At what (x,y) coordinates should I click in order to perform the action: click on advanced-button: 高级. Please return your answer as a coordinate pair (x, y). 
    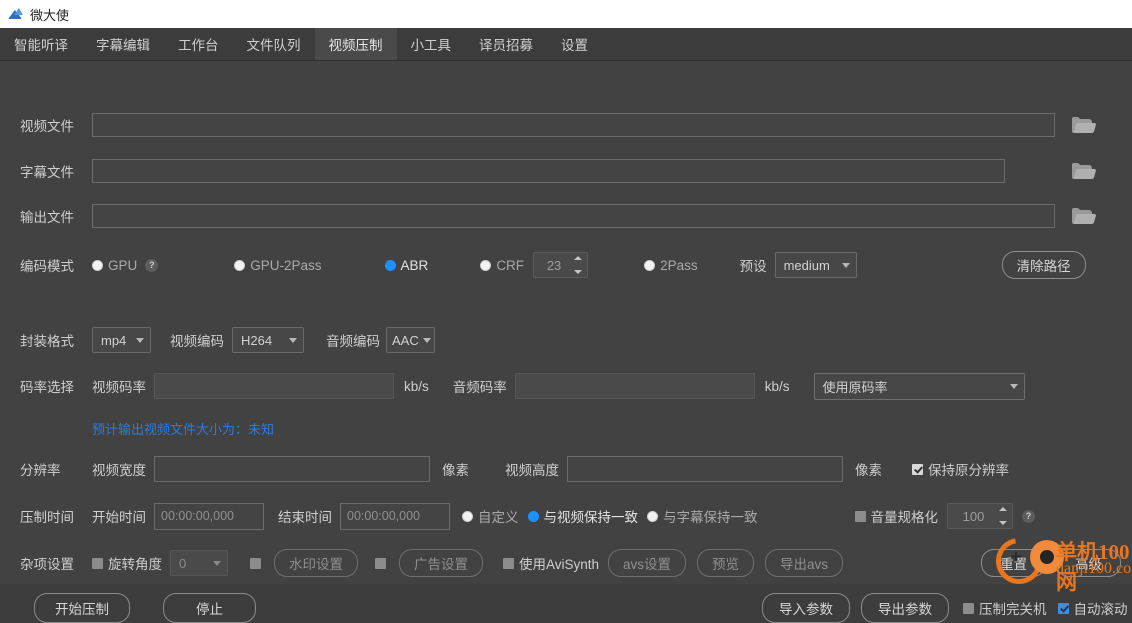
    Looking at the image, I should click on (1089, 563).